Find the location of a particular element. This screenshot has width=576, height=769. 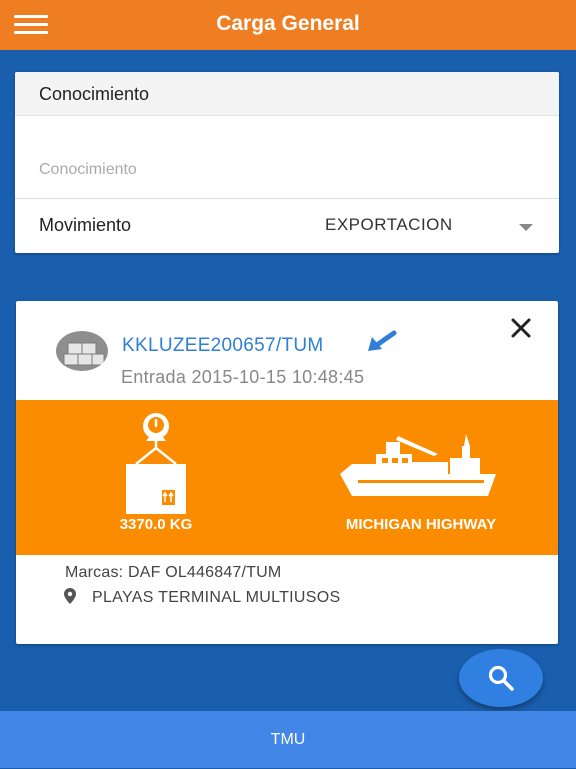

entrada-timestamp: Entrada 2015-10-15 10:48:45 is located at coordinates (242, 377).